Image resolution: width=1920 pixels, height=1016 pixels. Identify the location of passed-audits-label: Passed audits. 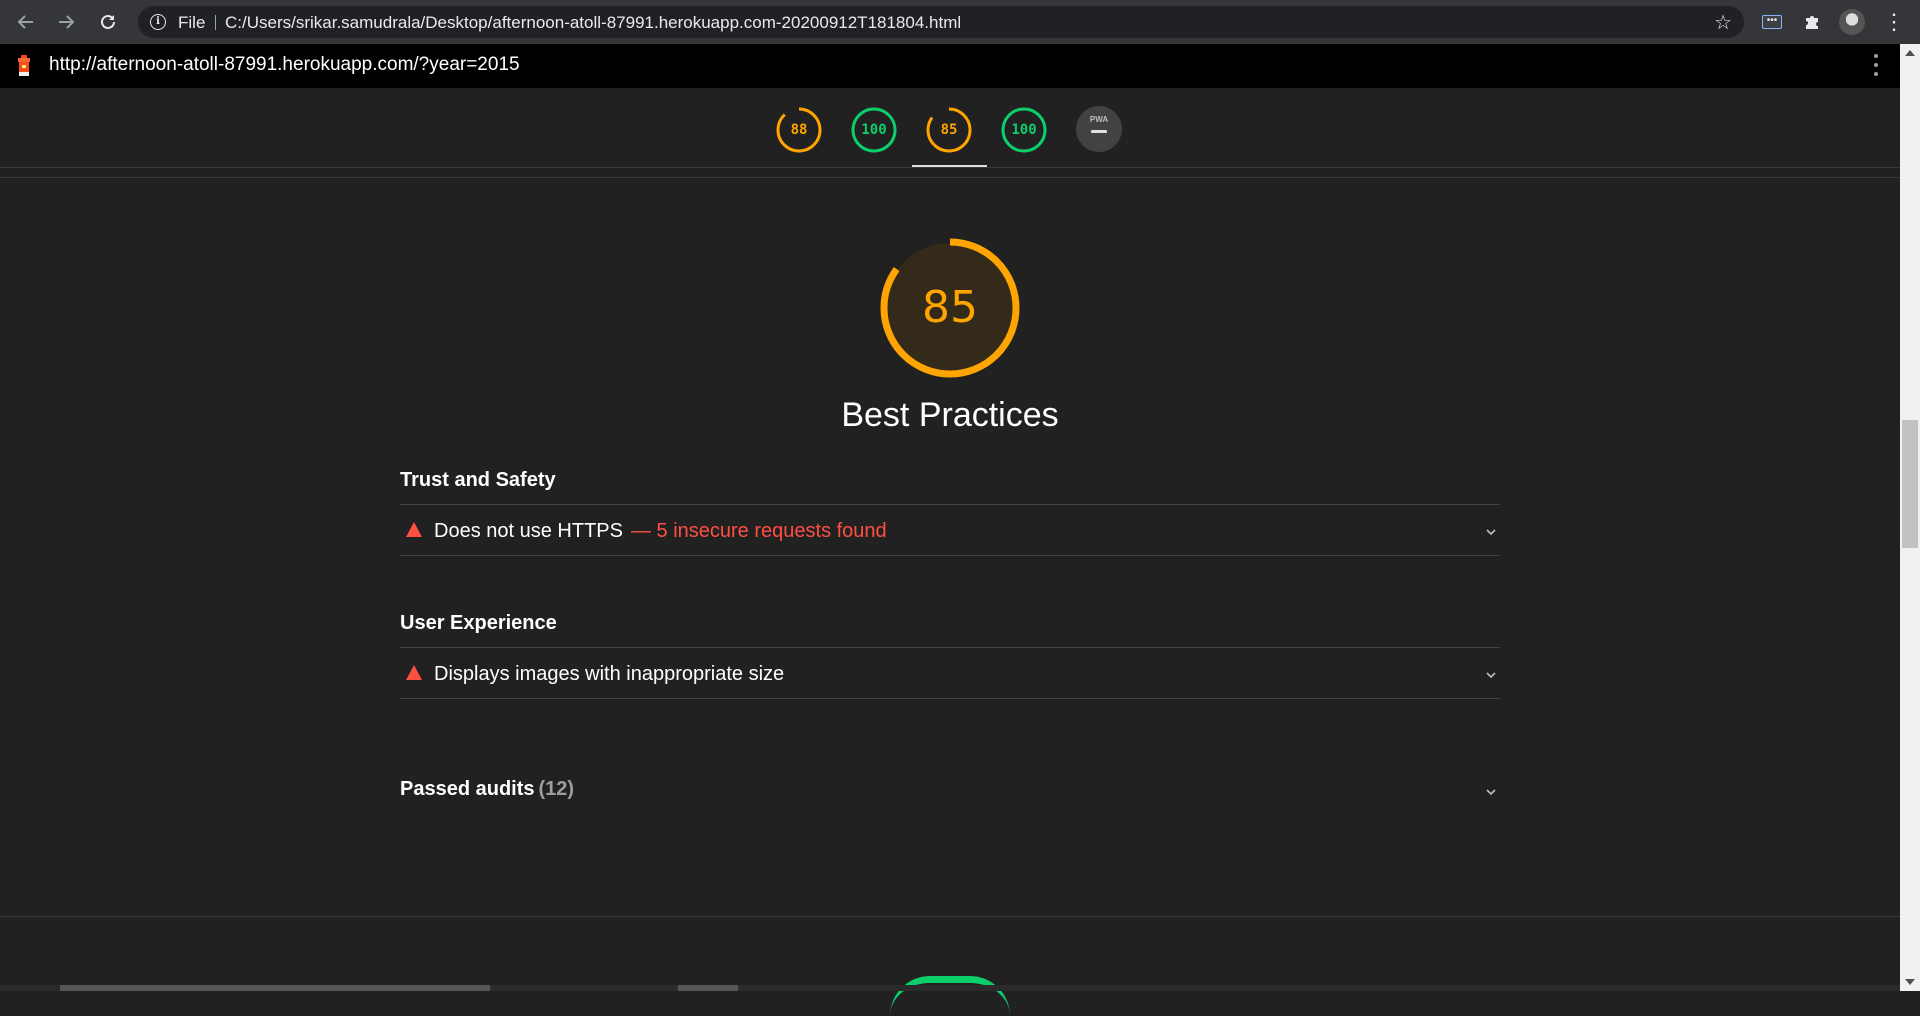
(467, 789).